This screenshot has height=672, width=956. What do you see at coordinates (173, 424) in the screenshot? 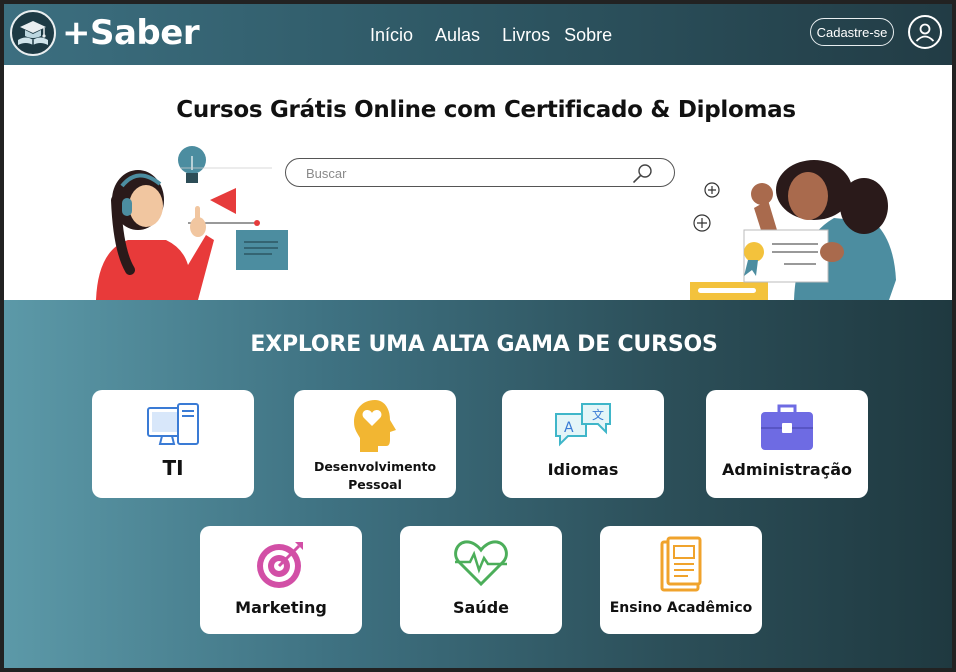
I see `computer-icon` at bounding box center [173, 424].